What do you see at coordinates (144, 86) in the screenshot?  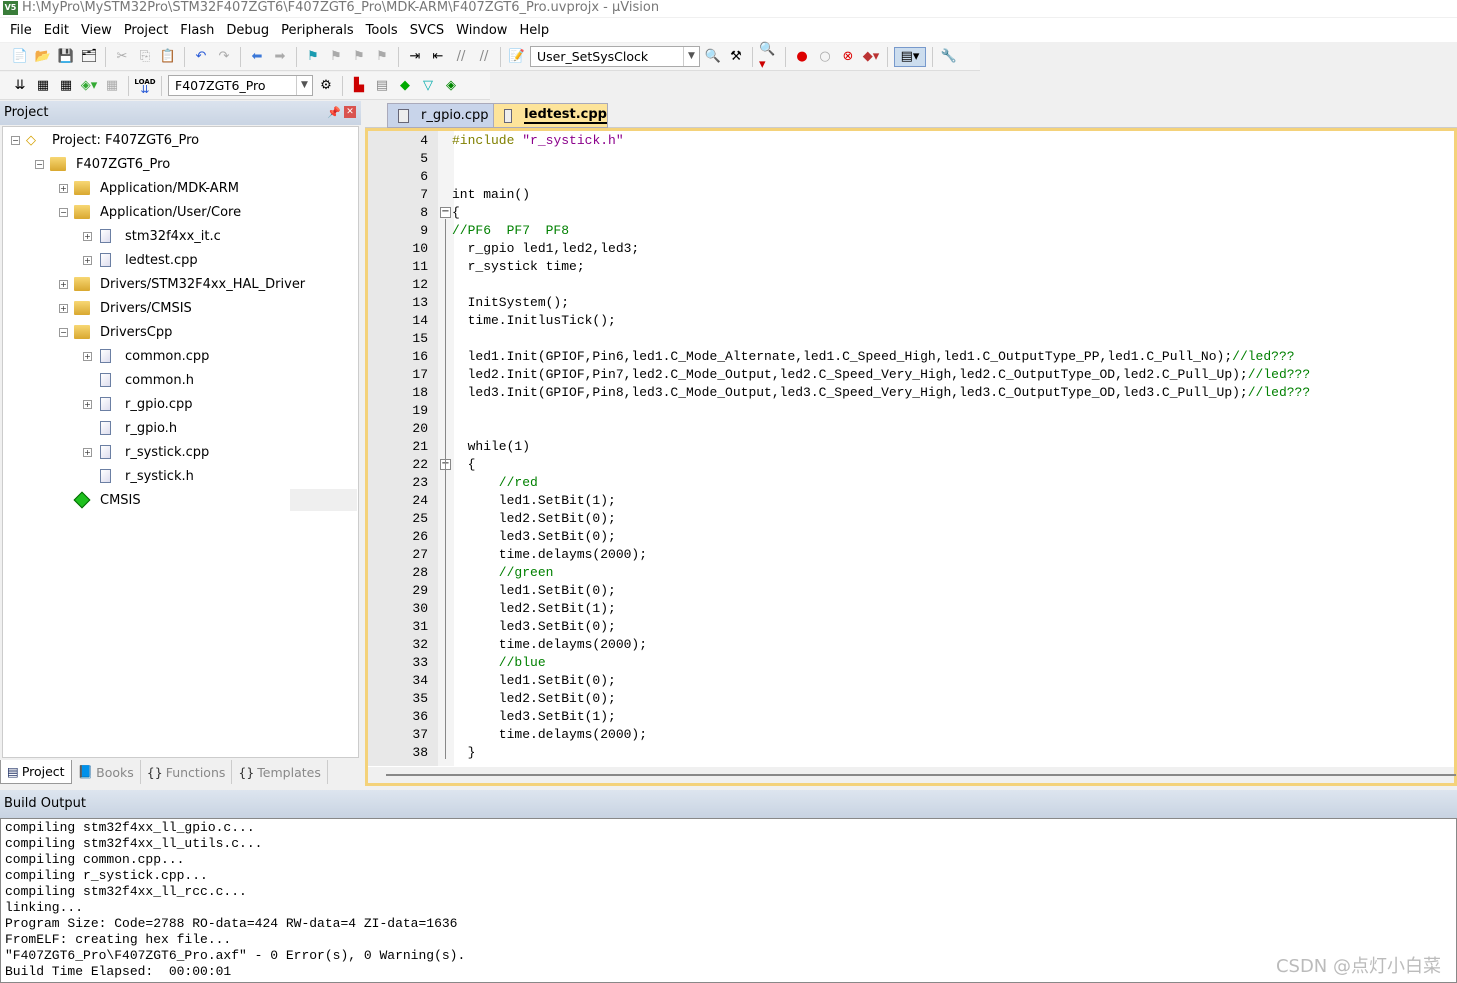 I see `download-load-icon: LOAD ⇊` at bounding box center [144, 86].